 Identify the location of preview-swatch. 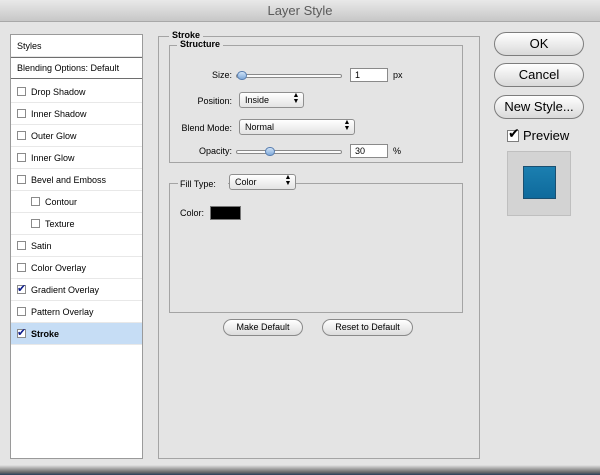
(539, 182).